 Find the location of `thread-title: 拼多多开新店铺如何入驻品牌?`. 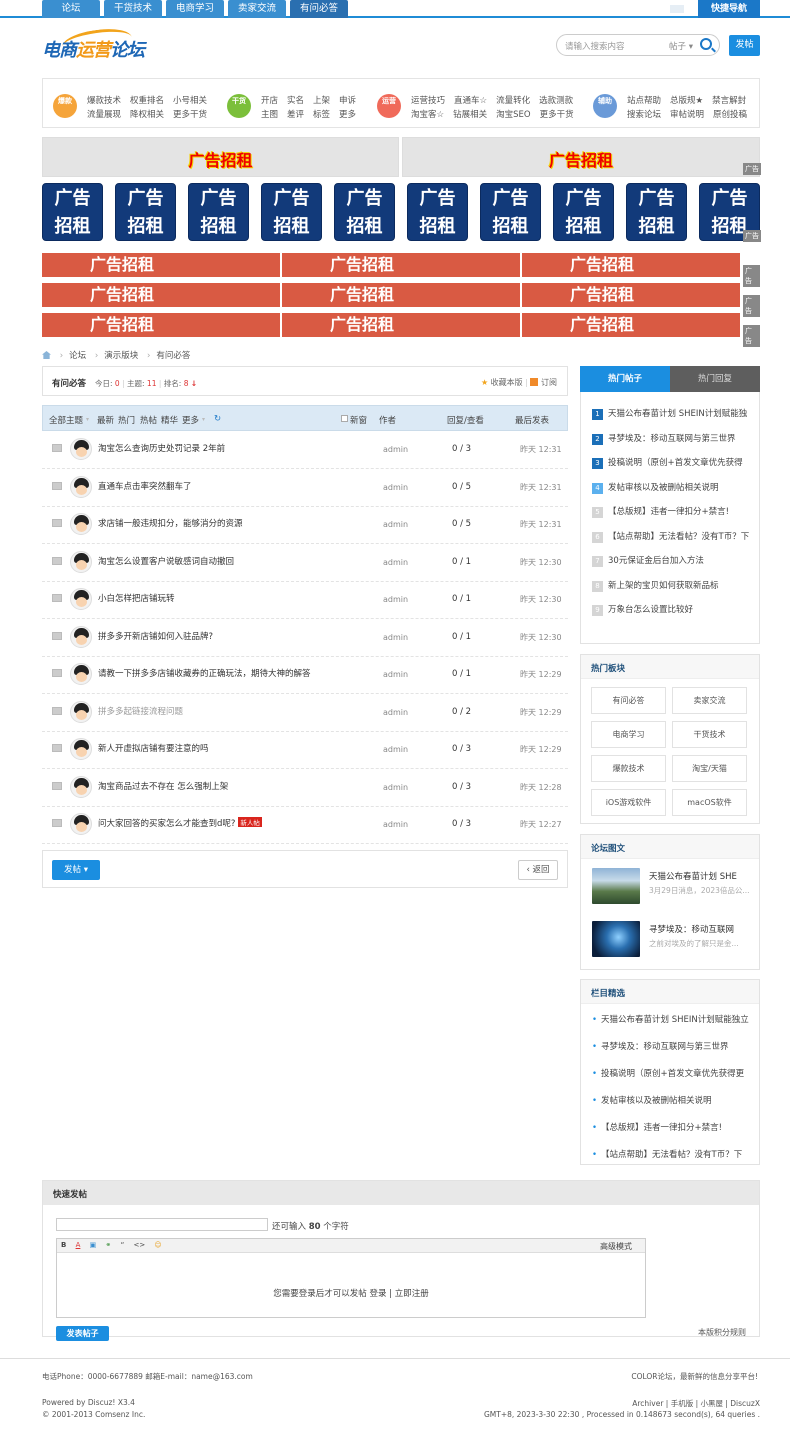

thread-title: 拼多多开新店铺如何入驻品牌? is located at coordinates (155, 636).